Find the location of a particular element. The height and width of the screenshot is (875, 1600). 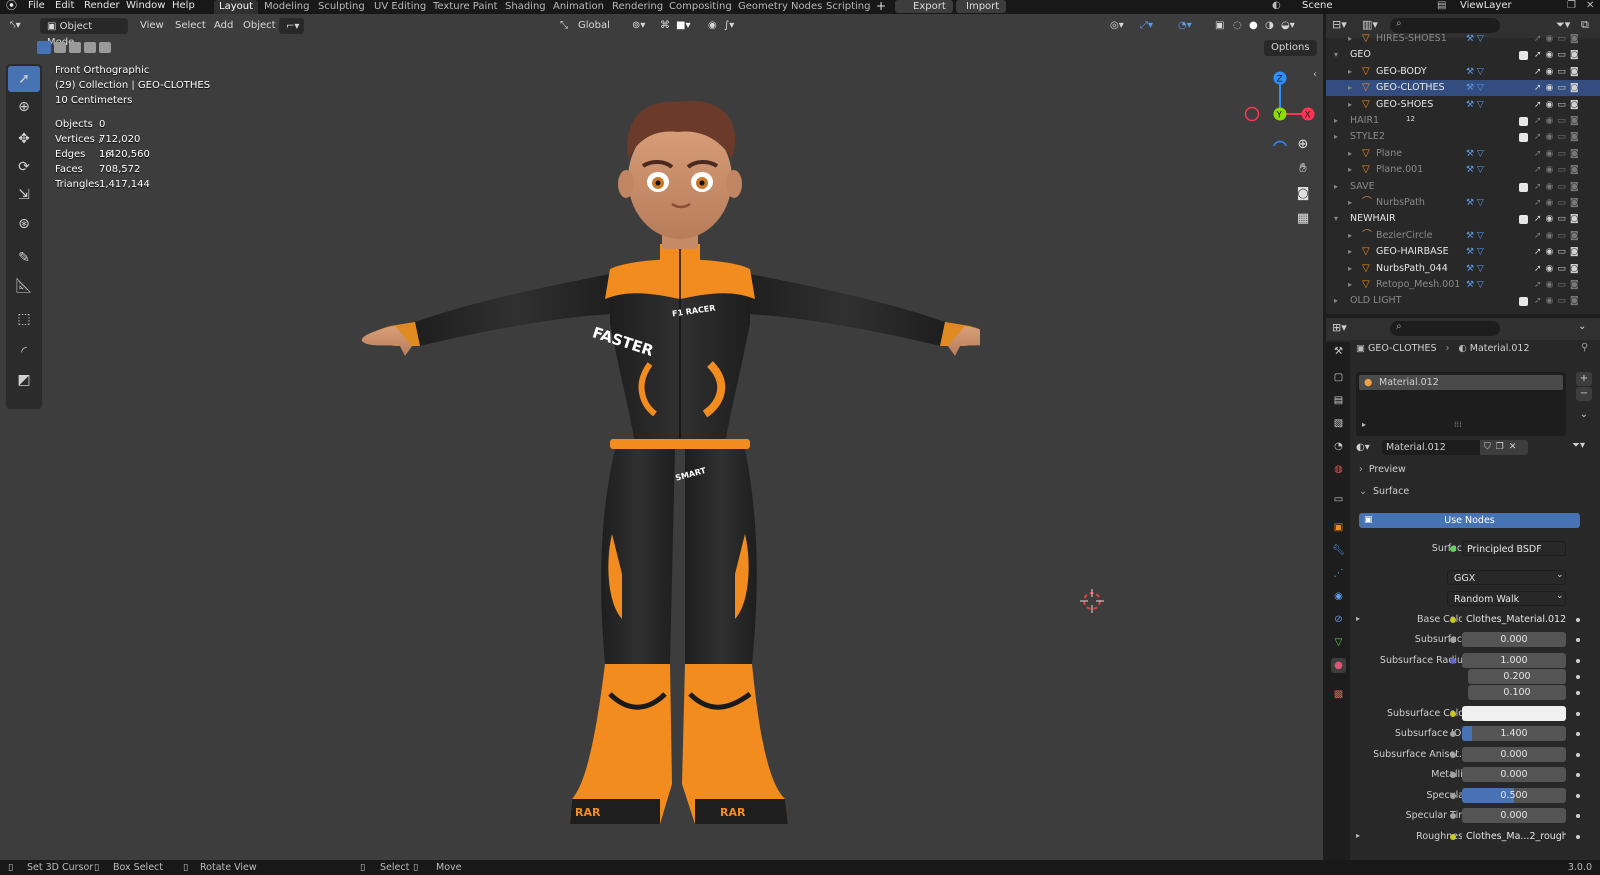

bsdf-input-field: 1.400 is located at coordinates (1514, 733).